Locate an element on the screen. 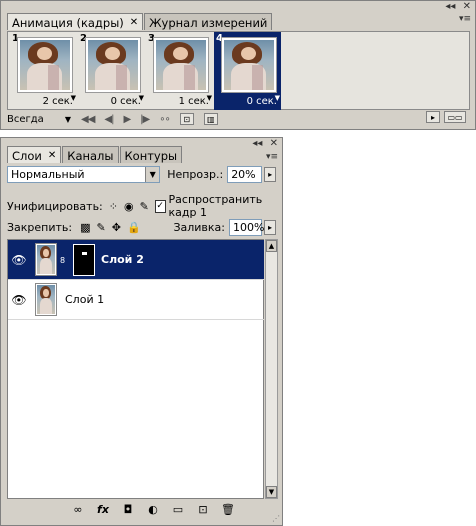 The height and width of the screenshot is (526, 476). tab-label: Анимация (кадры) is located at coordinates (68, 22).